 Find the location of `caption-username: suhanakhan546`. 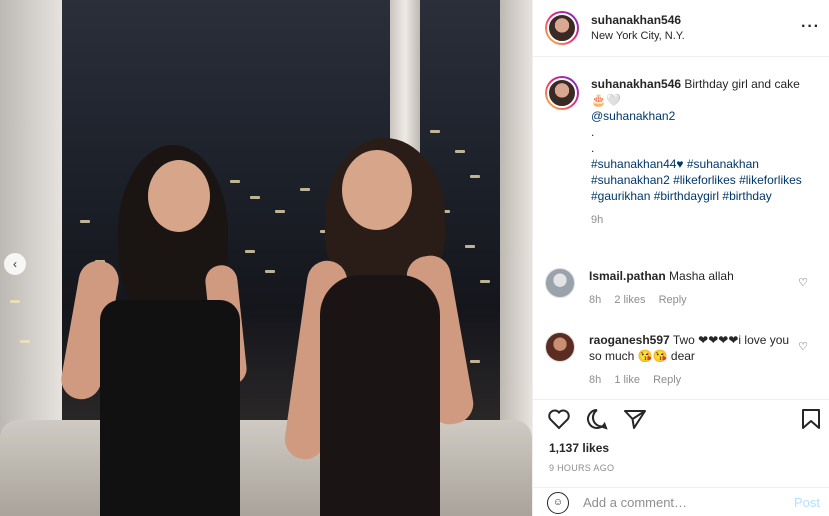

caption-username: suhanakhan546 is located at coordinates (636, 84).